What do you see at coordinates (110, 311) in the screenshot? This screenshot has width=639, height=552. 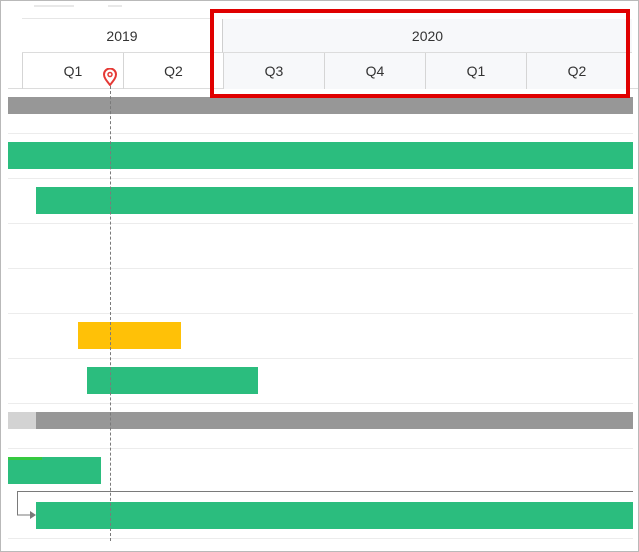 I see `today-line` at bounding box center [110, 311].